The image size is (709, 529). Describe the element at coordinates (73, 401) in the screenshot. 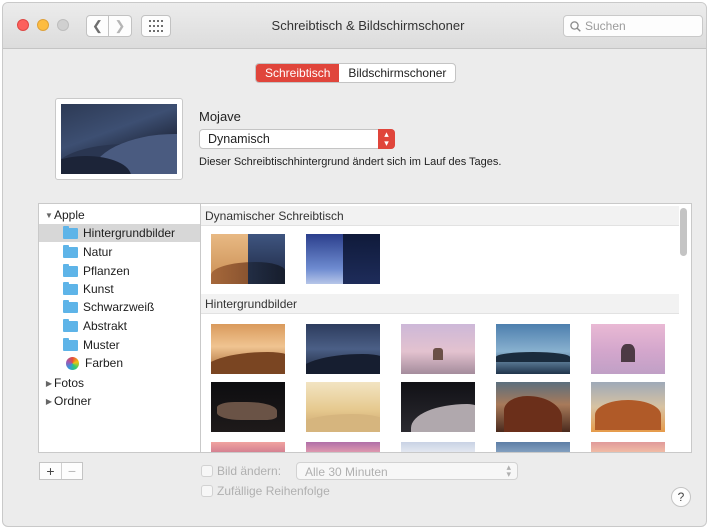

I see `sidebar-group-label: Ordner` at that location.